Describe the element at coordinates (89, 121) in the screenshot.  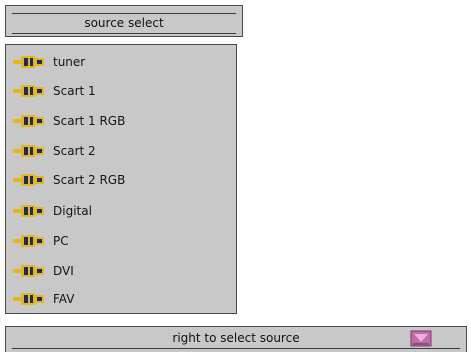
I see `source-item-label: Scart 1 RGB` at that location.